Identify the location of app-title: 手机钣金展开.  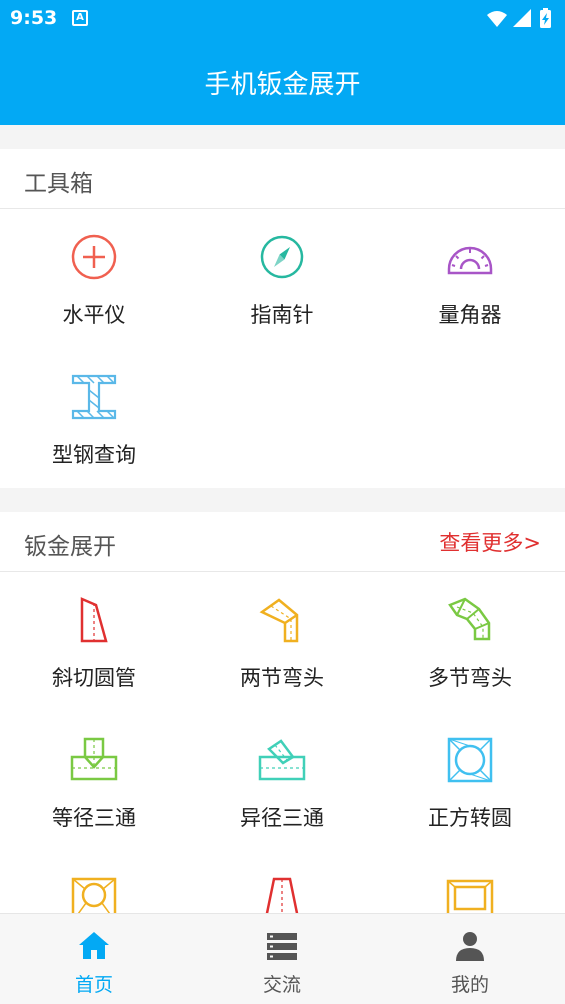
(282, 85).